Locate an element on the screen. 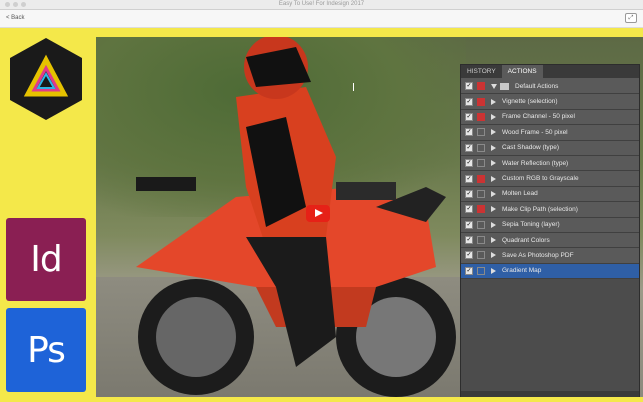 The image size is (643, 402). action-row: ✓ Vignette (selection) is located at coordinates (550, 102).